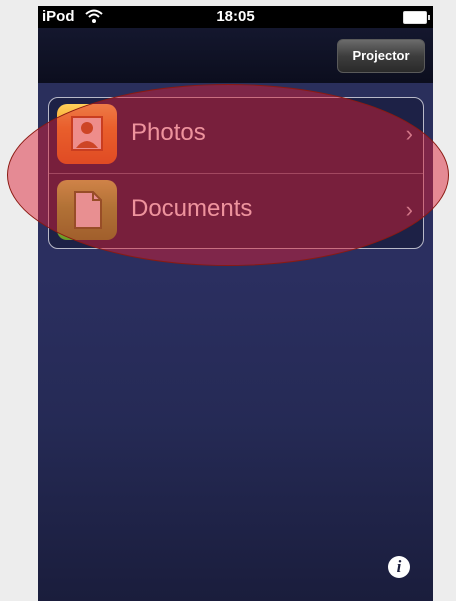  I want to click on list-item-documents: Documents ›, so click(236, 211).